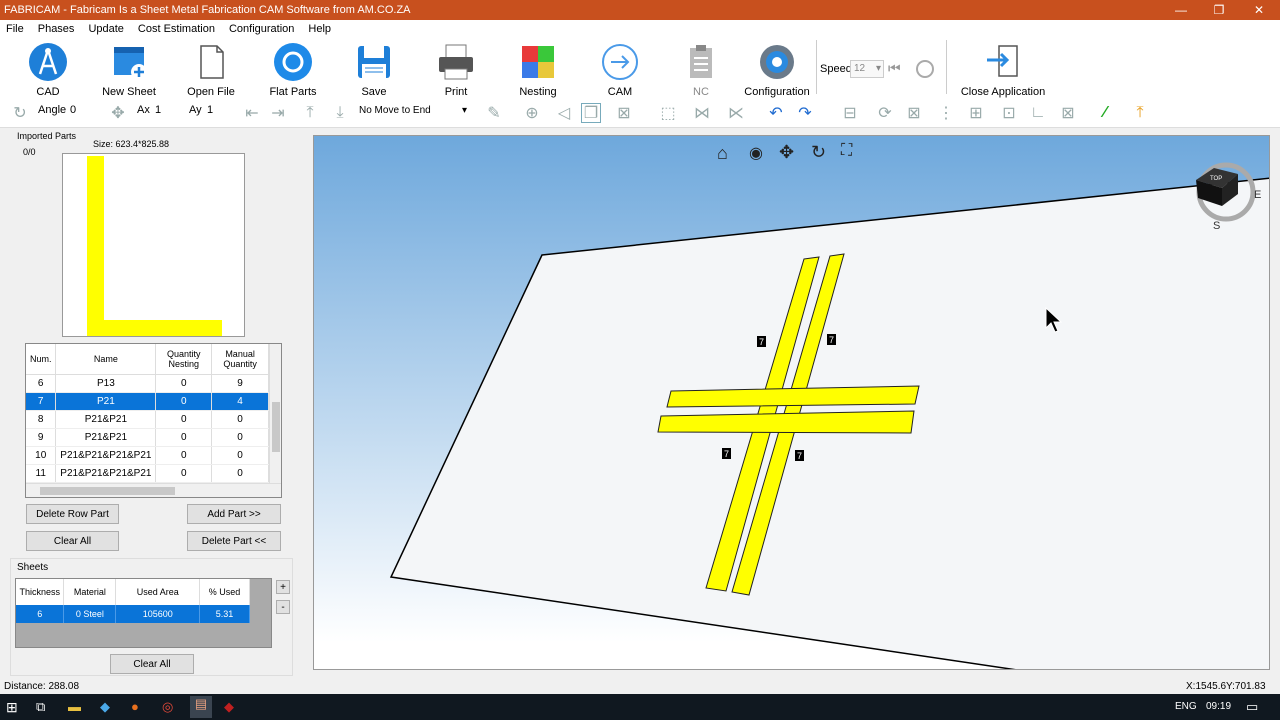 The height and width of the screenshot is (720, 1280). Describe the element at coordinates (129, 70) in the screenshot. I see `new-sheet-button: New Sheet` at that location.